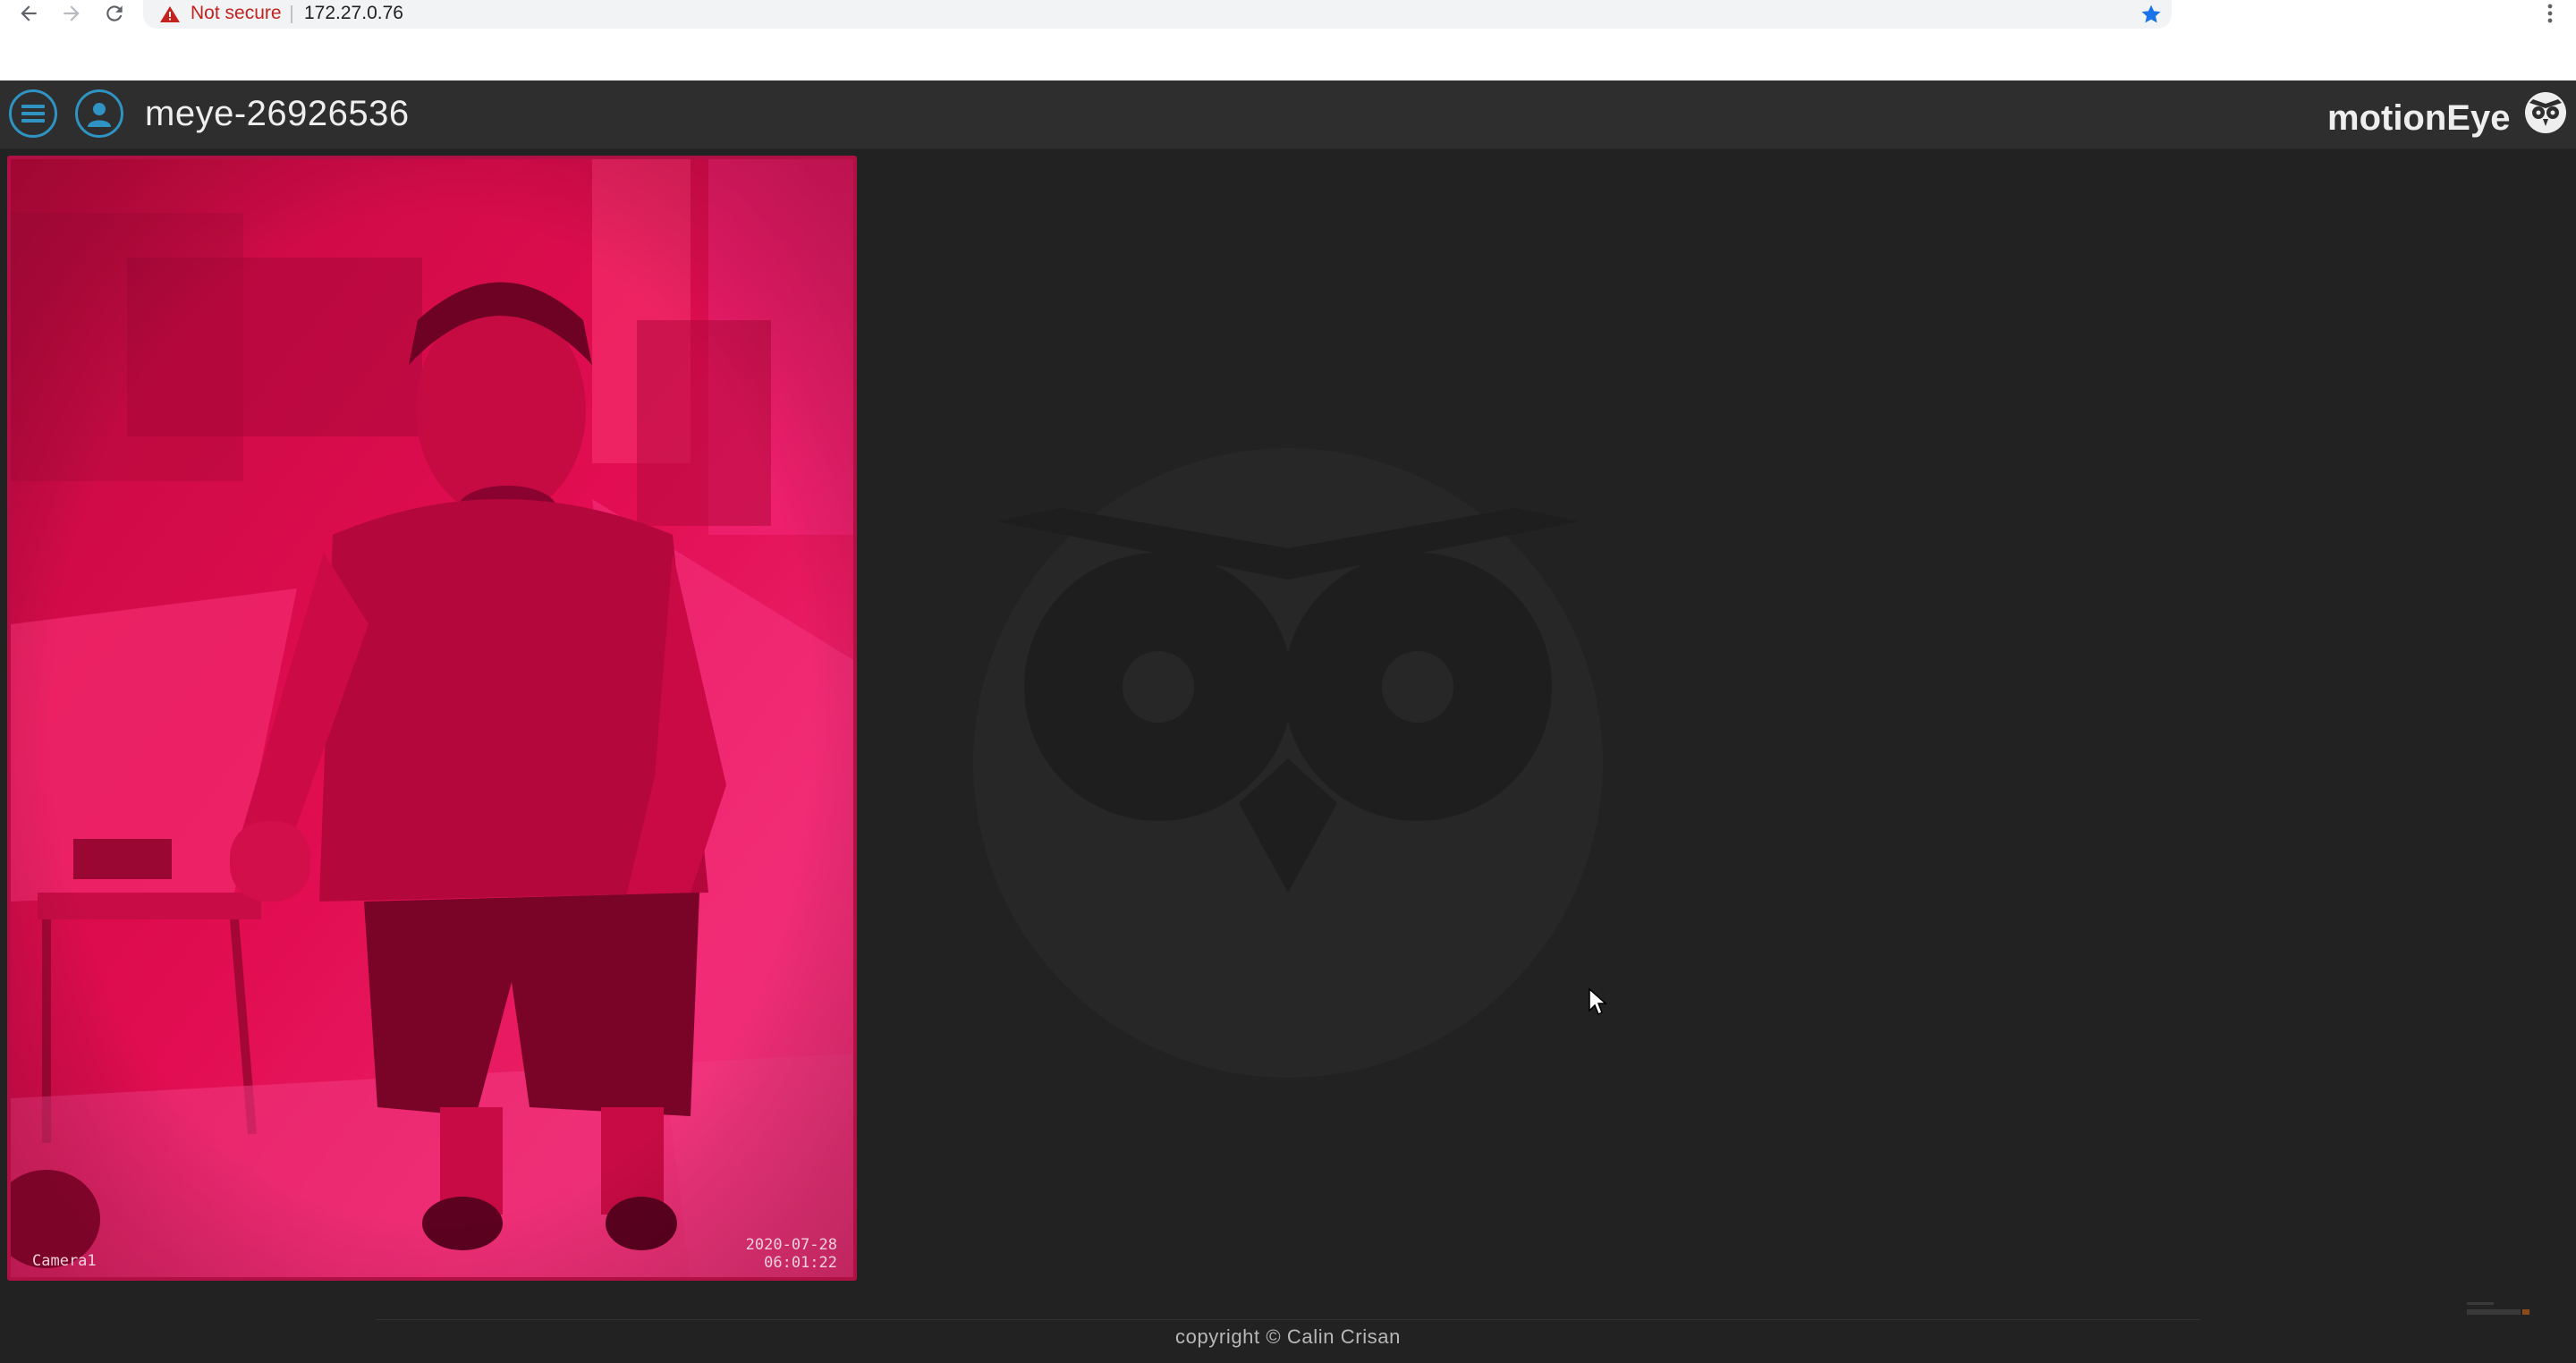 Image resolution: width=2576 pixels, height=1363 pixels. I want to click on owl-logo-icon, so click(2545, 113).